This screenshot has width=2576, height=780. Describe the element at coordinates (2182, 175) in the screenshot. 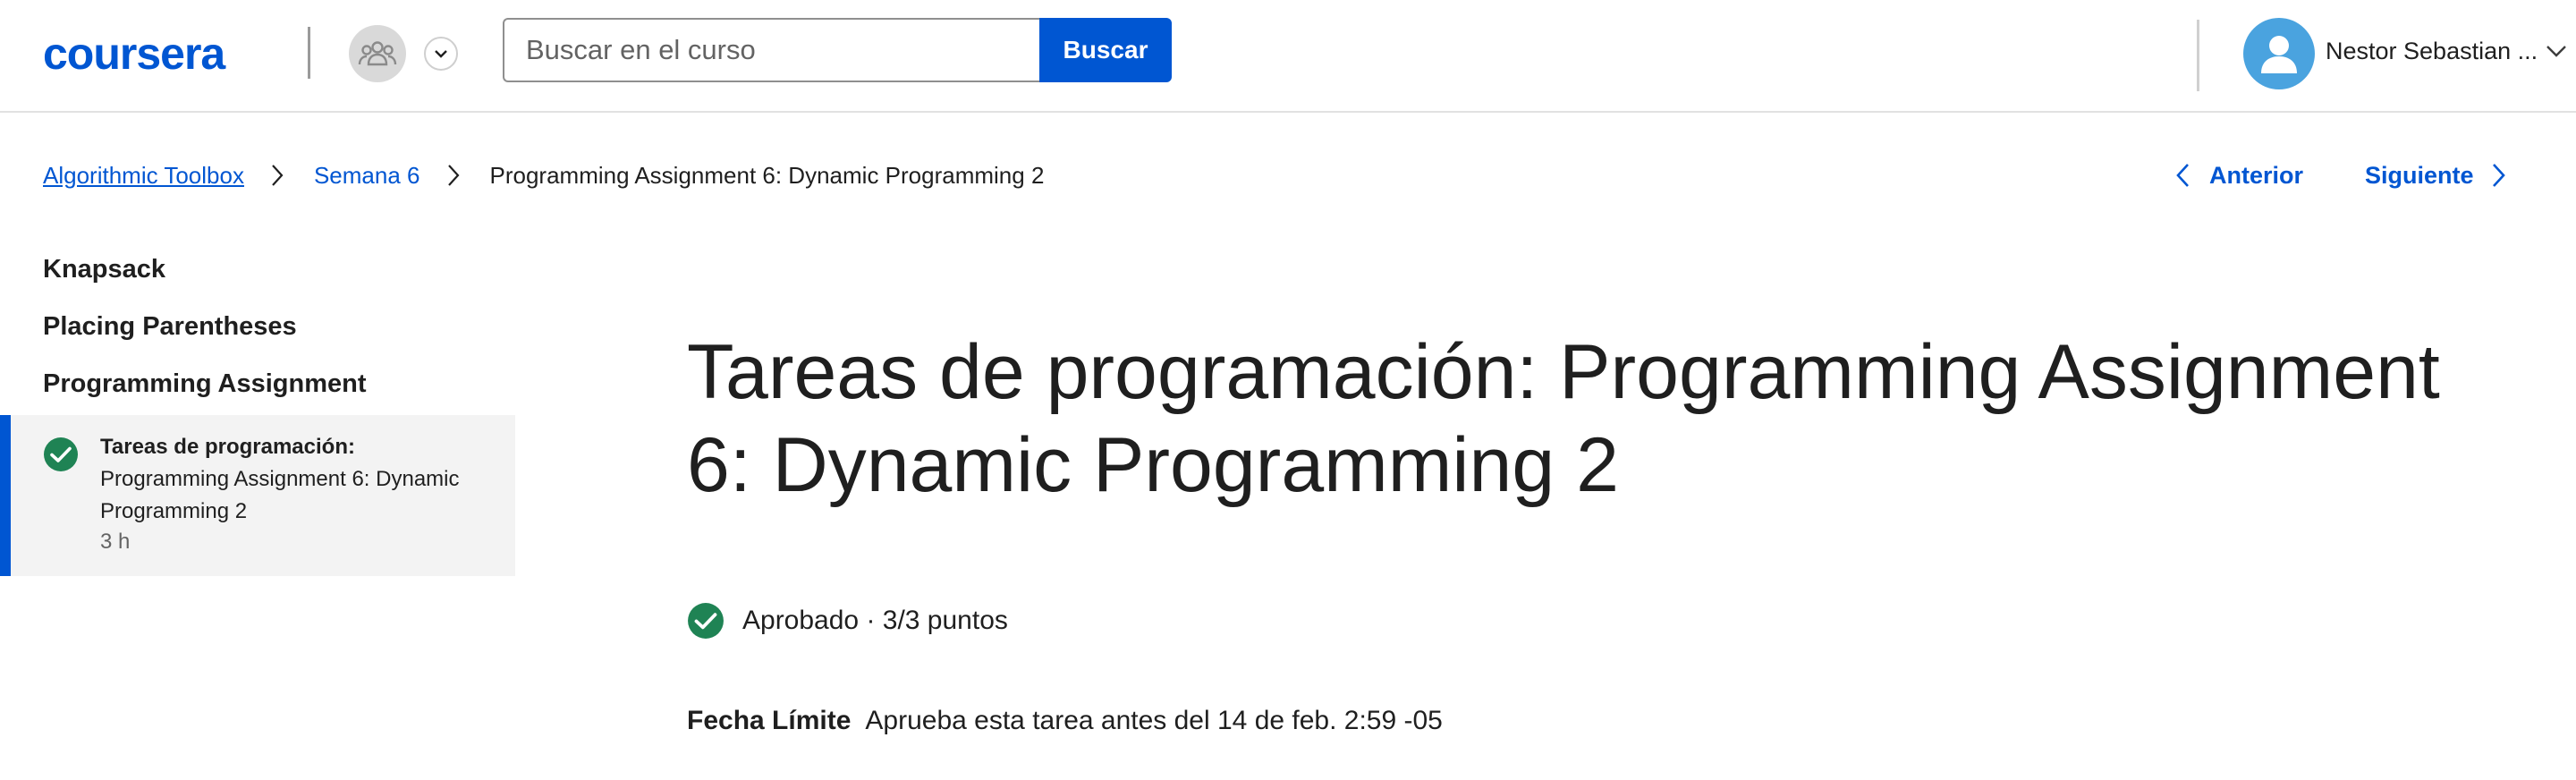

I see `chevron-left-icon` at that location.